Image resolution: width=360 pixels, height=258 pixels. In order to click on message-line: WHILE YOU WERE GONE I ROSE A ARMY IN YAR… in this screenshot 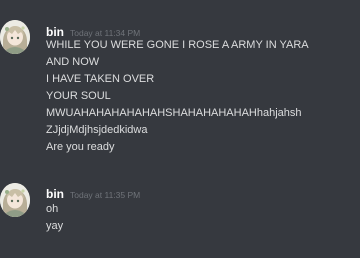, I will do `click(177, 45)`.